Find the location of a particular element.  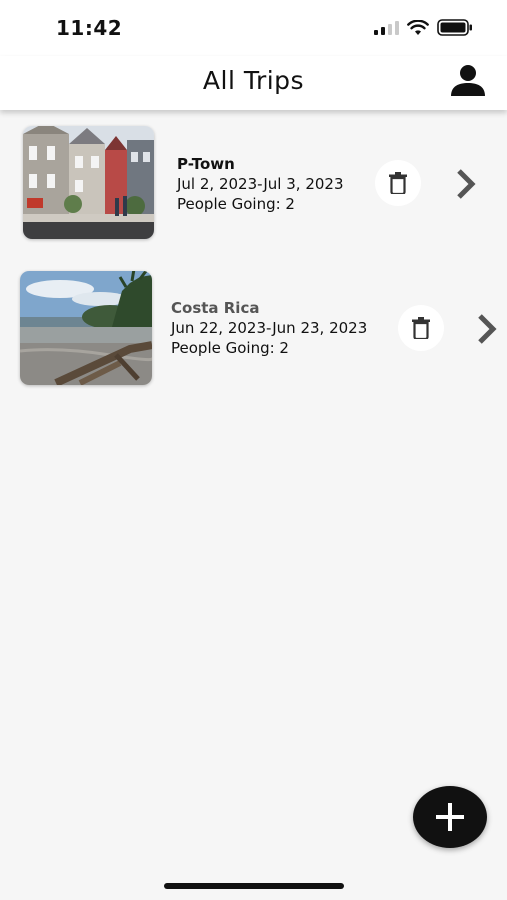

trip-name: P-Town is located at coordinates (206, 164).